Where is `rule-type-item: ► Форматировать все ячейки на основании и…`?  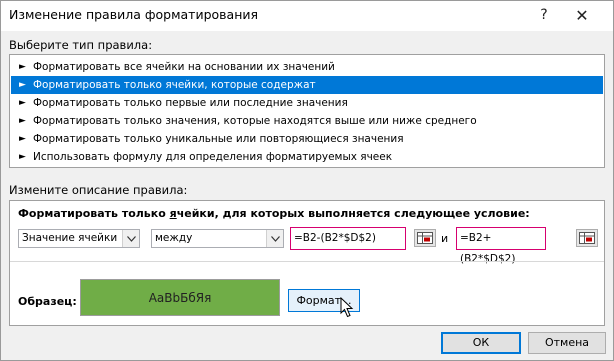 rule-type-item: ► Форматировать все ячейки на основании и… is located at coordinates (307, 67).